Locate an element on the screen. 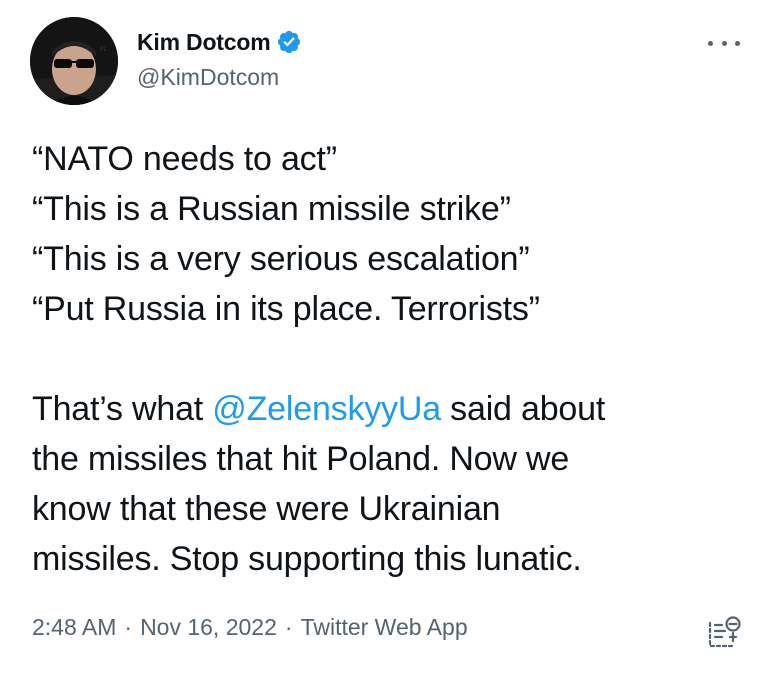  avatar: PL is located at coordinates (74, 61).